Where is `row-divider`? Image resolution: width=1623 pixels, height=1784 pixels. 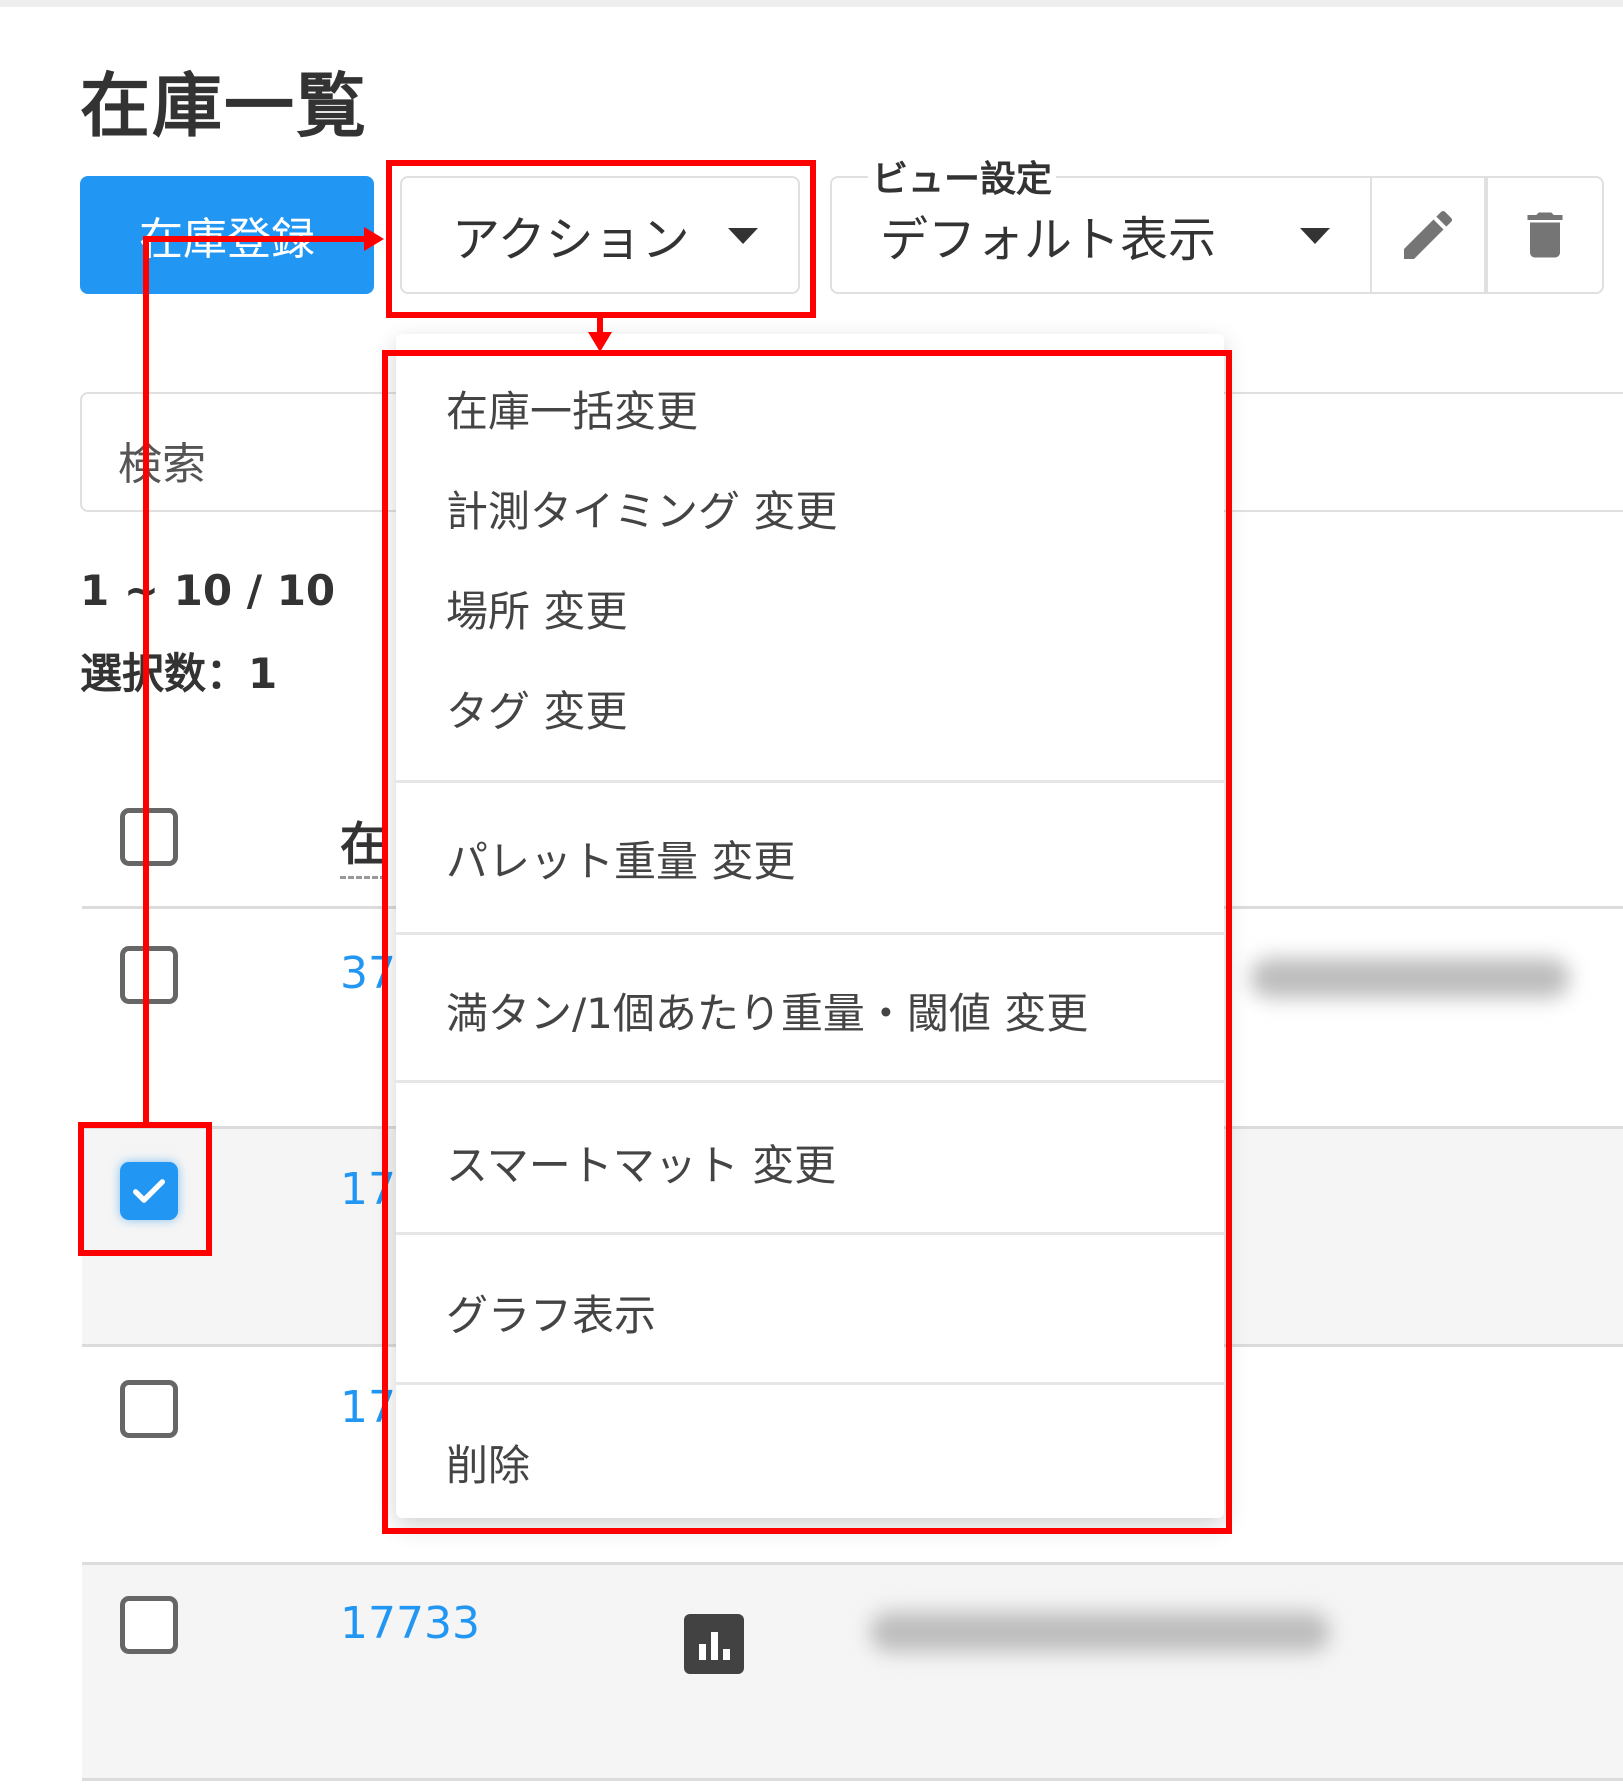
row-divider is located at coordinates (852, 1779).